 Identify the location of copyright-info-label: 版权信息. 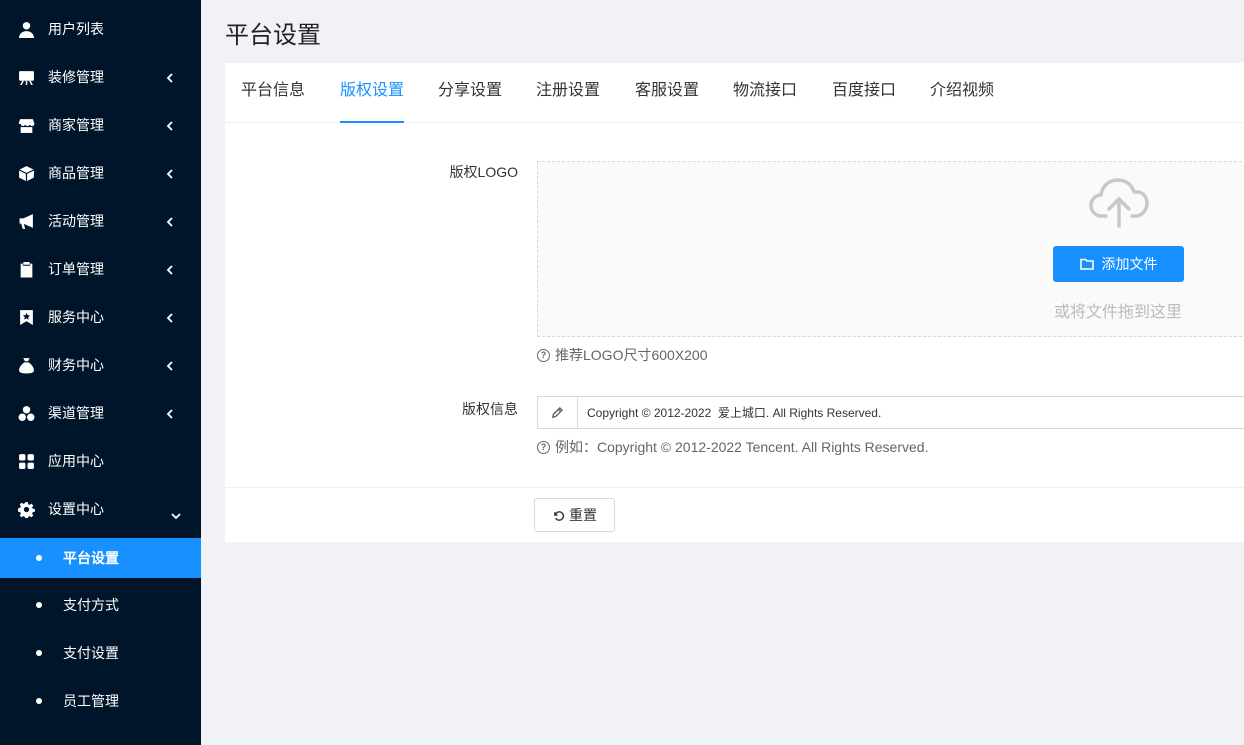
(490, 409).